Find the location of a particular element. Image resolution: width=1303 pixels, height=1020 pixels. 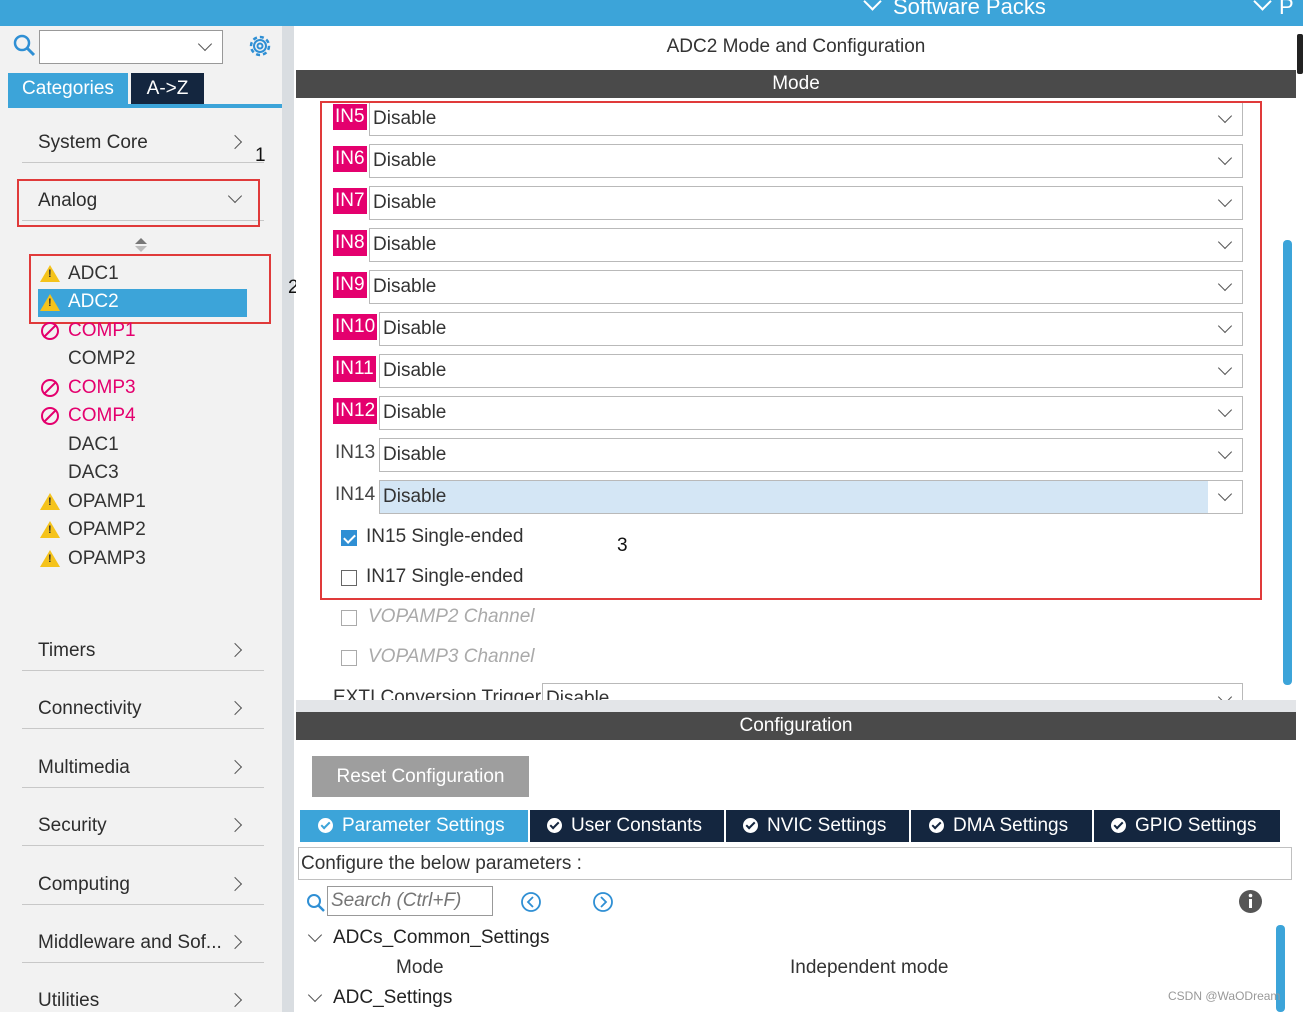

tree-group-adc-settings: ADC_Settings is located at coordinates (392, 998).